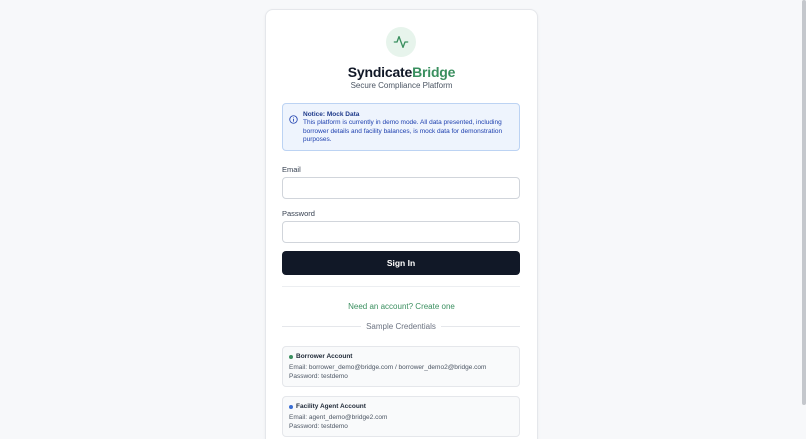 The image size is (806, 439). I want to click on page-scrollbar, so click(804, 202).